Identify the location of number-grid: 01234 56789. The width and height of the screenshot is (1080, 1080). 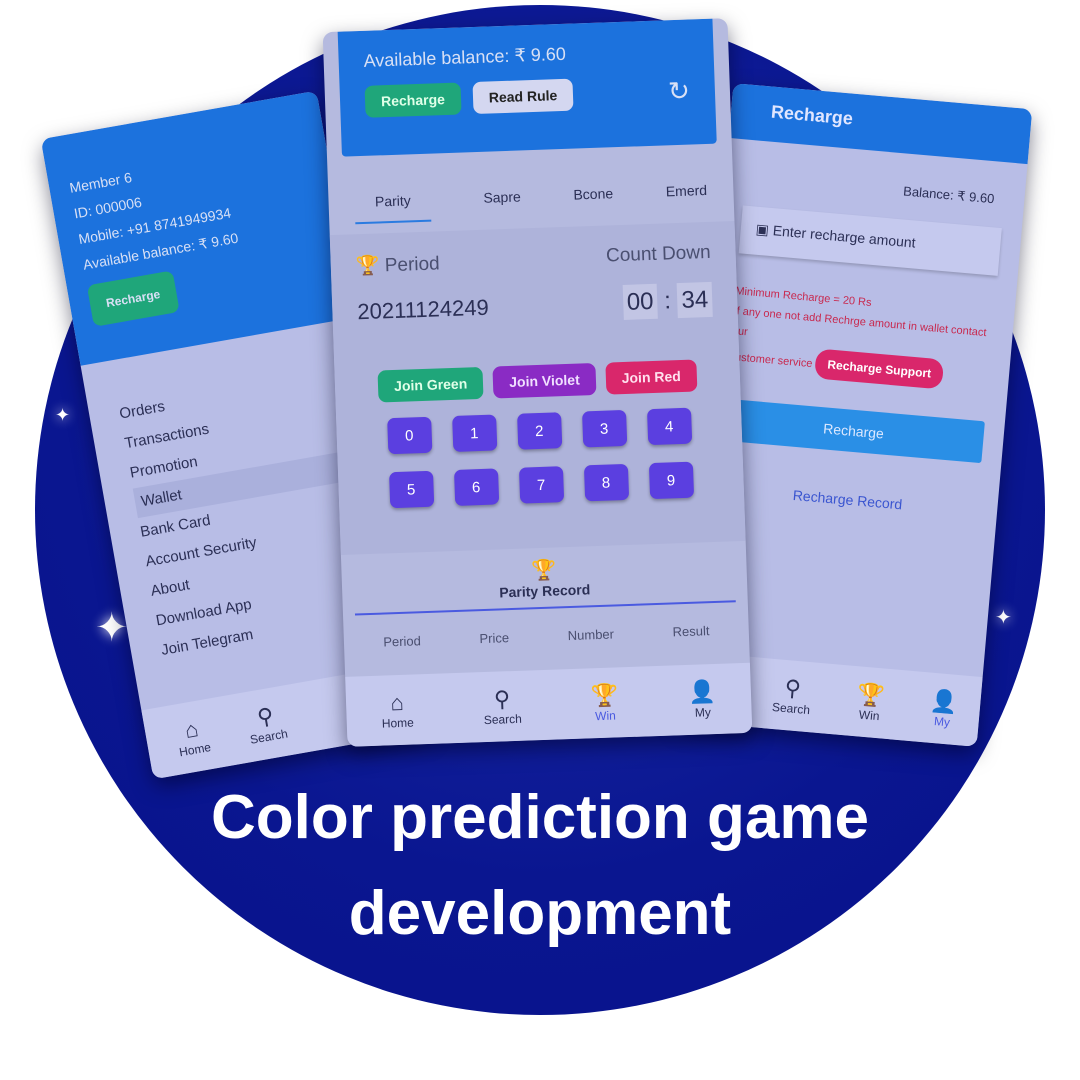
(540, 458).